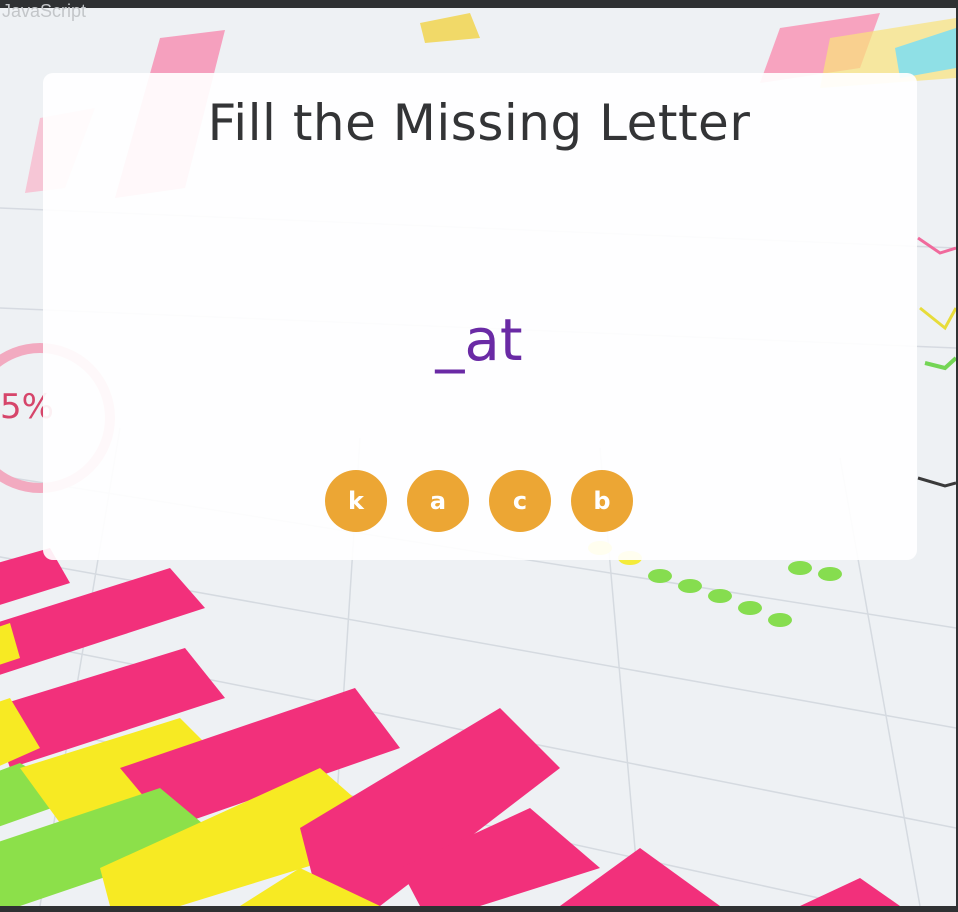 This screenshot has width=958, height=912. Describe the element at coordinates (44, 11) in the screenshot. I see `tab-title: JavaScript` at that location.